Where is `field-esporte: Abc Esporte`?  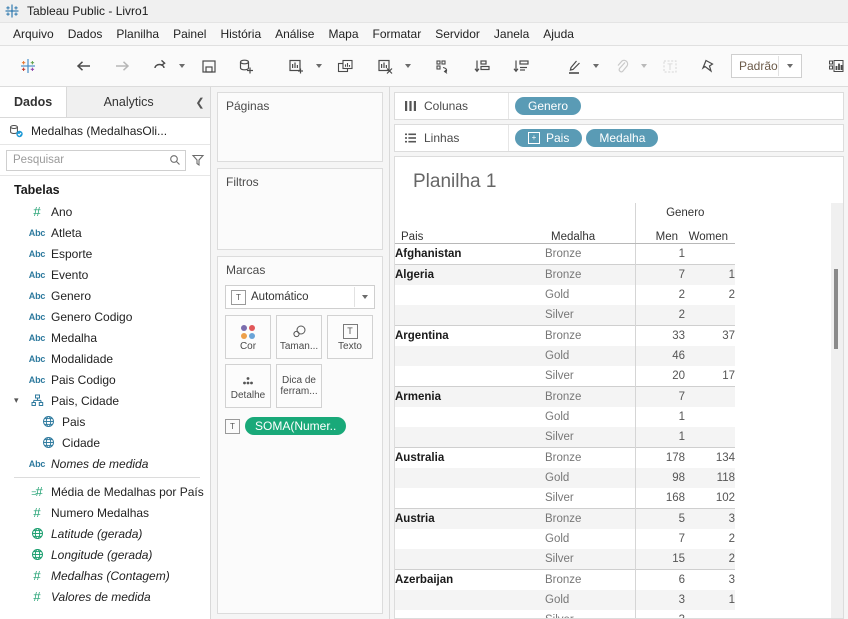 field-esporte: Abc Esporte is located at coordinates (105, 253).